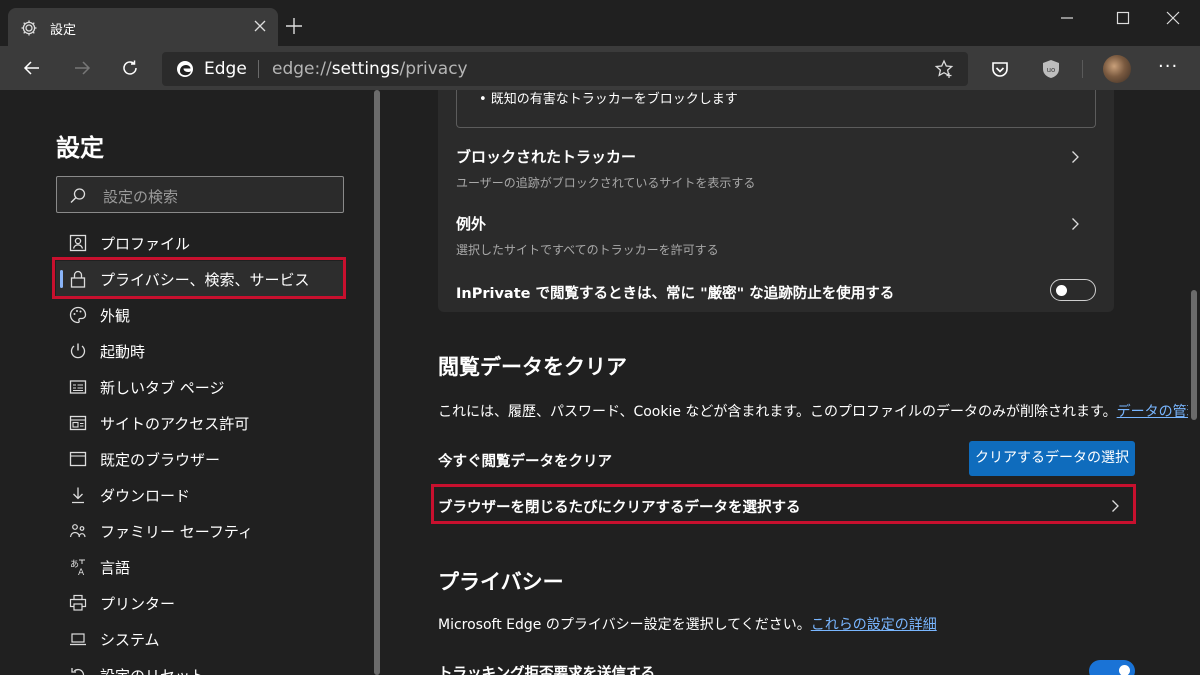 The image size is (1200, 675). I want to click on sidebar-item-label: 設定のリセット, so click(152, 670).